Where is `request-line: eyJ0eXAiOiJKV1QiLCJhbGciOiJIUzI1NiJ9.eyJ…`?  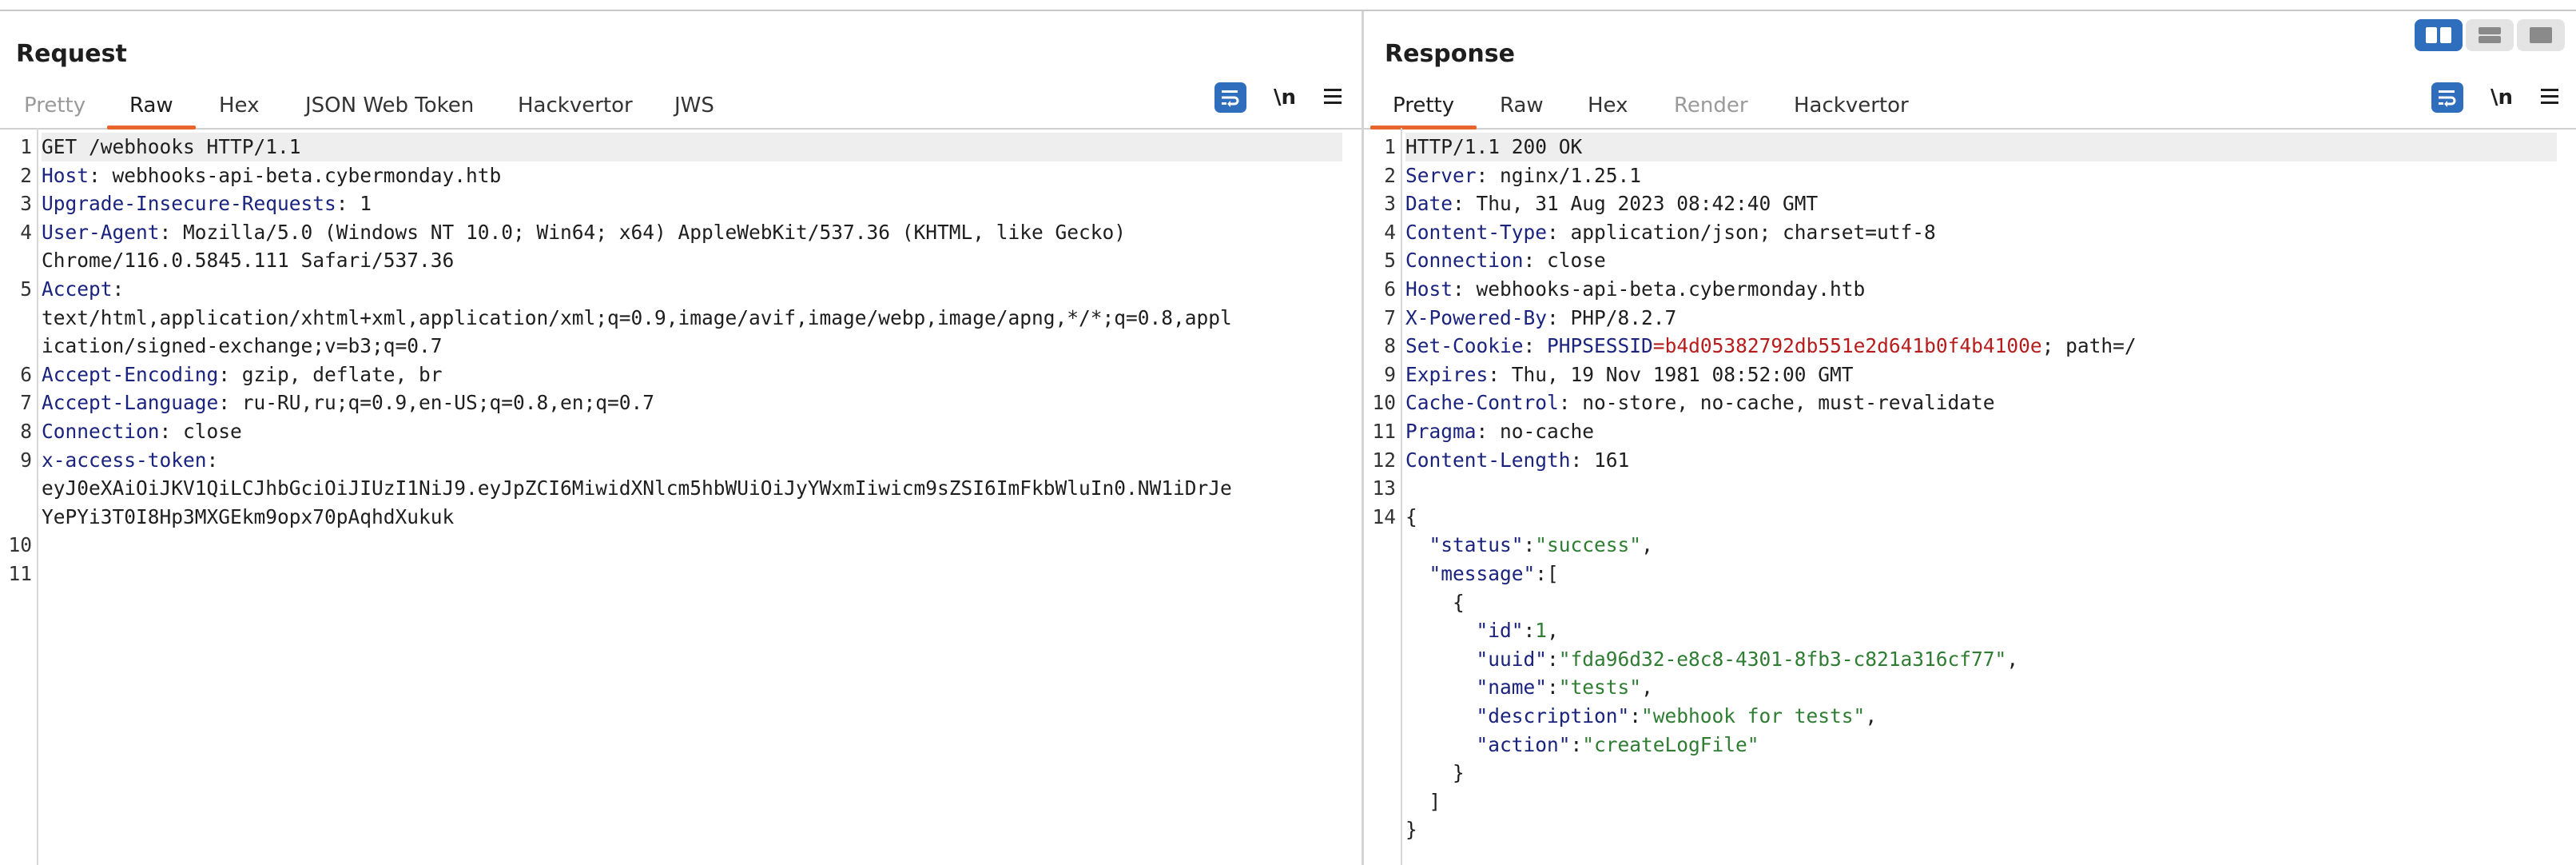
request-line: eyJ0eXAiOiJKV1QiLCJhbGciOiJIUzI1NiJ9.eyJ… is located at coordinates (681, 488).